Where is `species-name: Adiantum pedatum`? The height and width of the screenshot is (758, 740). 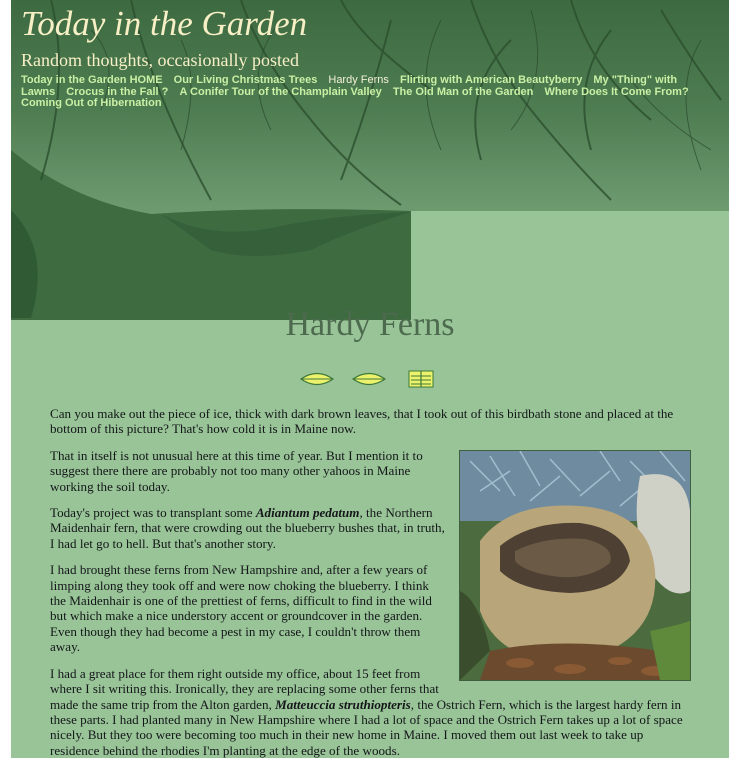
species-name: Adiantum pedatum is located at coordinates (307, 513).